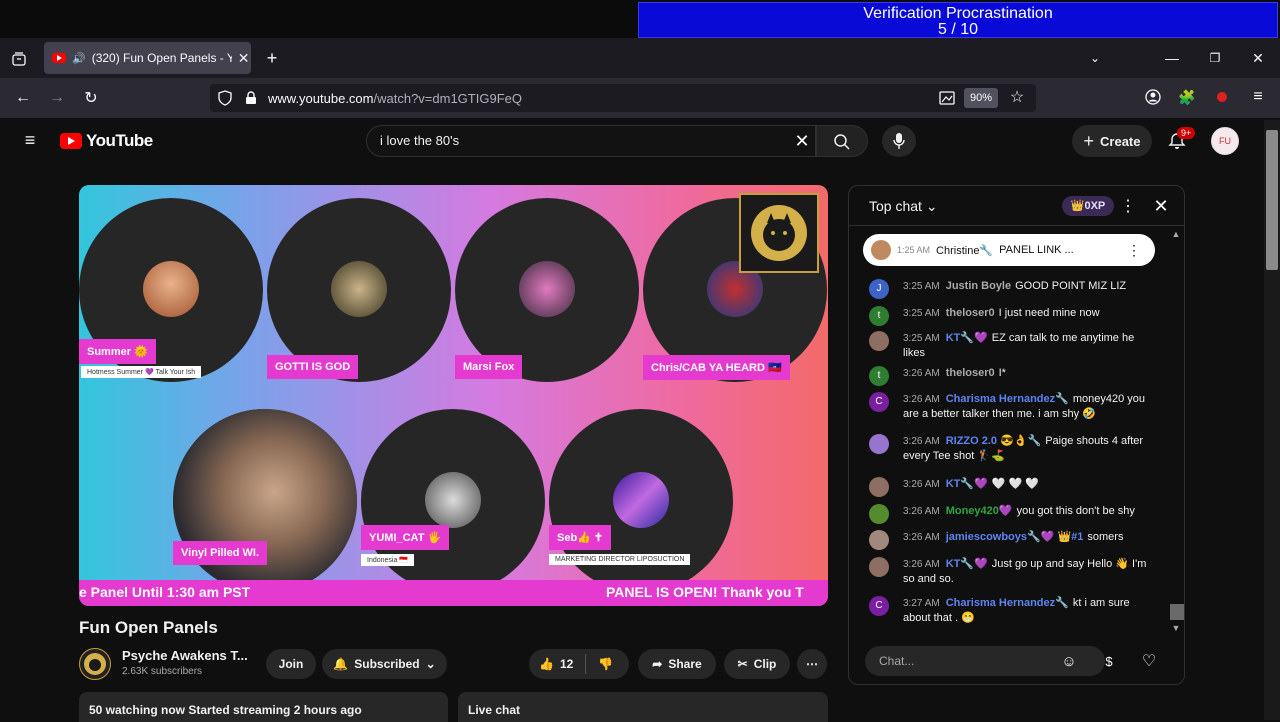 This screenshot has width=1280, height=722. What do you see at coordinates (23, 98) in the screenshot?
I see `back-icon: ←` at bounding box center [23, 98].